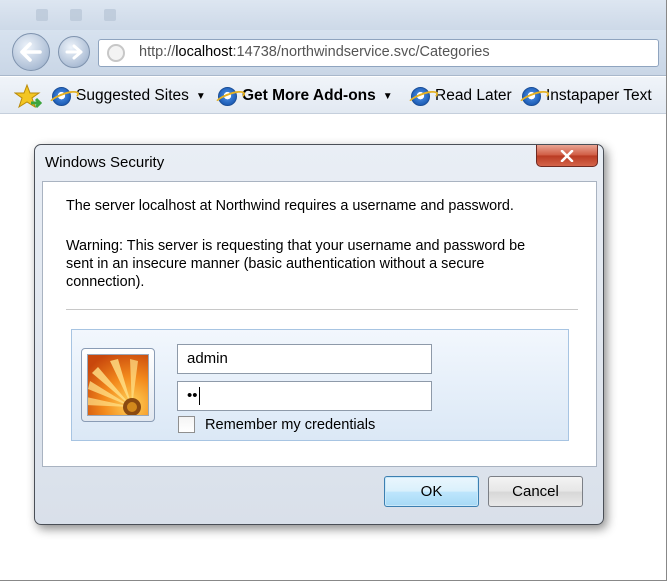  I want to click on favorite-label: Get More Add-ons, so click(309, 95).